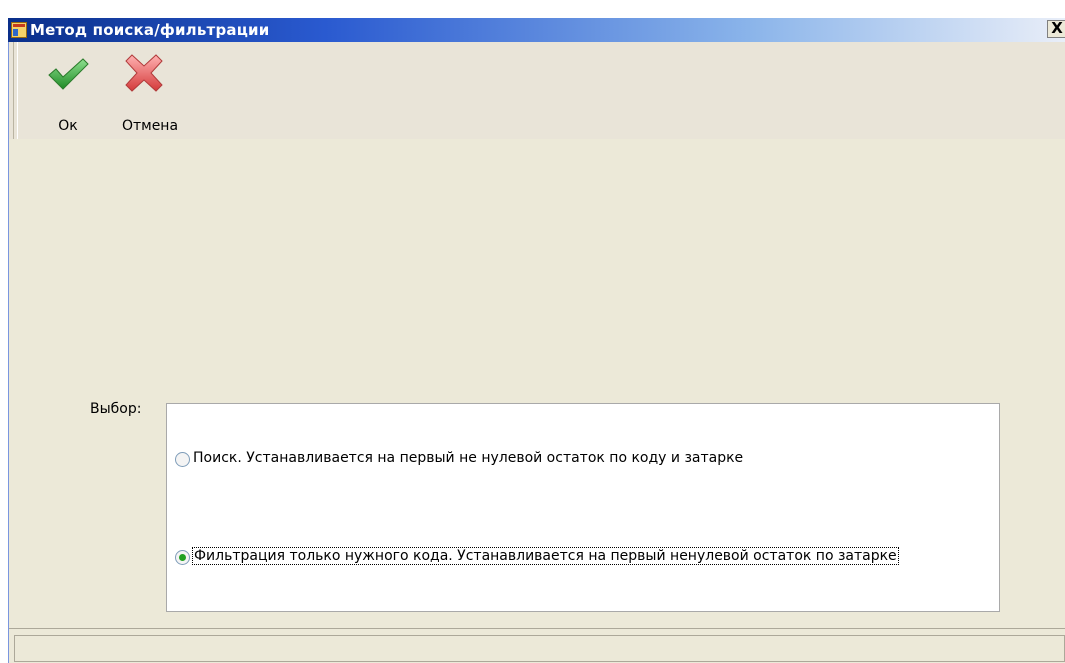  I want to click on cancel-button: Отмена, so click(150, 90).